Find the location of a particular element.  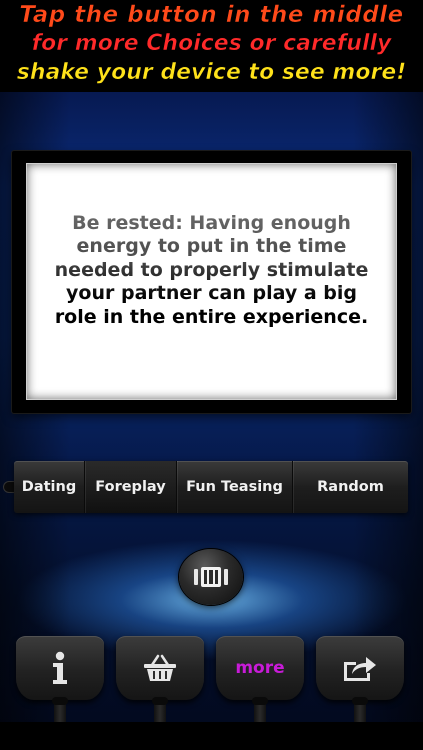

share-arrow-icon is located at coordinates (360, 669).